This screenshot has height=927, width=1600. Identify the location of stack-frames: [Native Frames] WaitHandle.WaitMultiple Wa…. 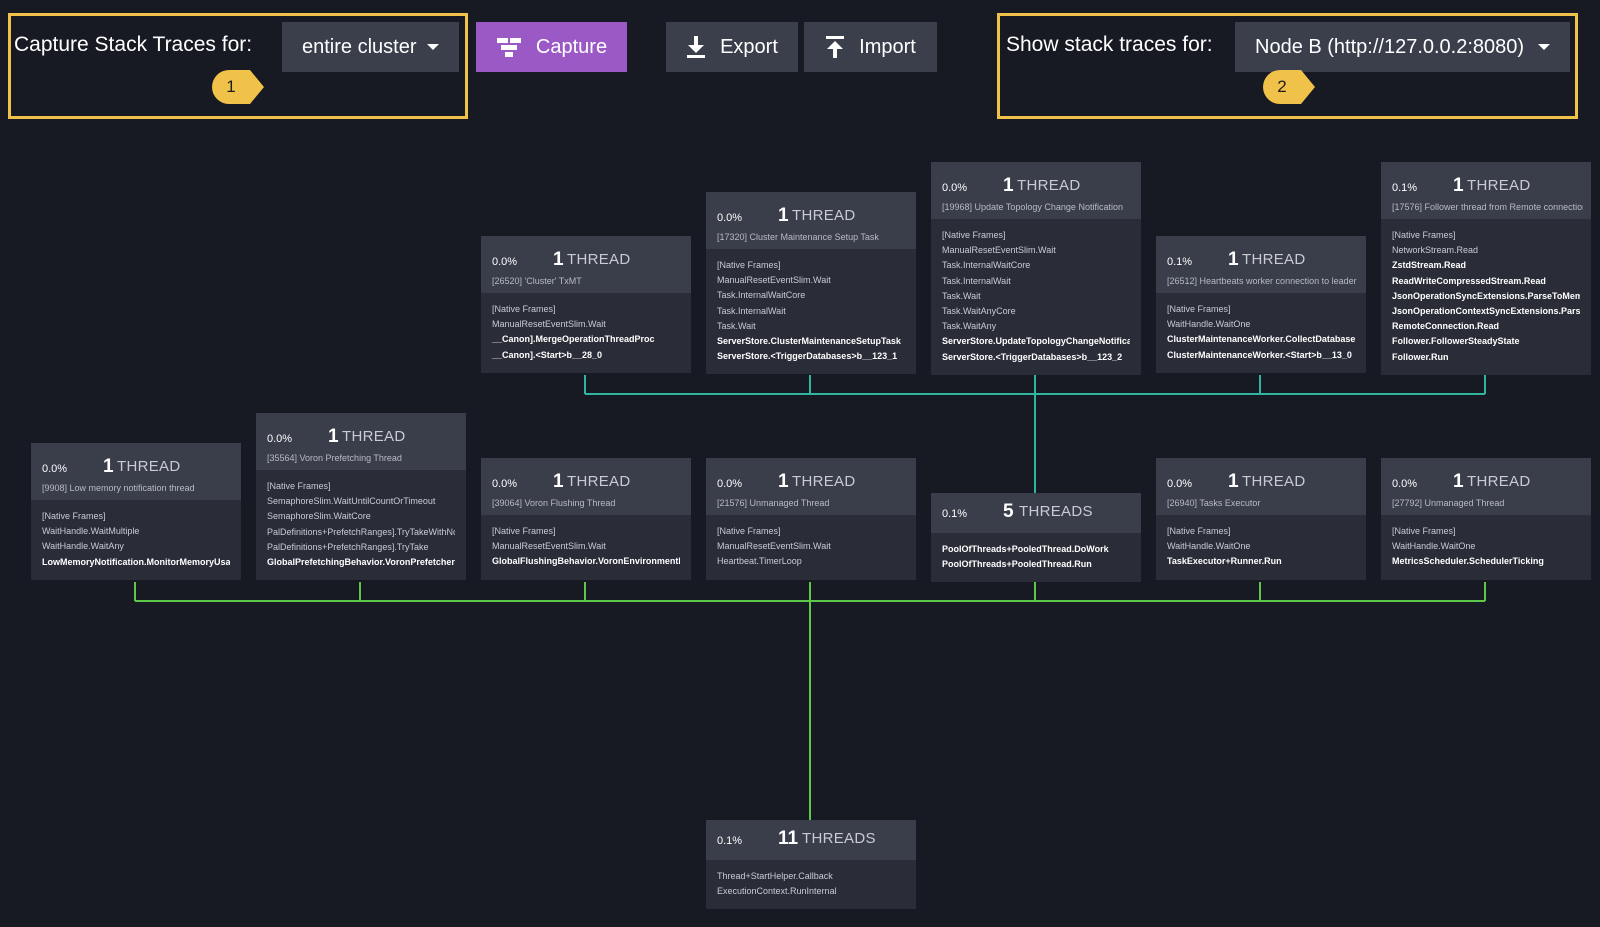
(136, 540).